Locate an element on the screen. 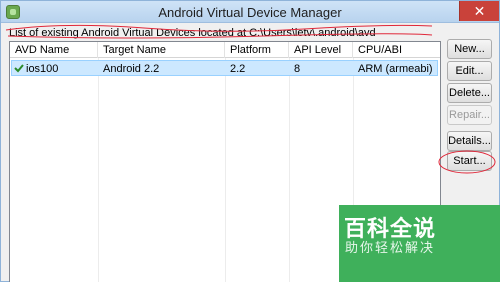  cell-platform: 2.2 is located at coordinates (238, 69).